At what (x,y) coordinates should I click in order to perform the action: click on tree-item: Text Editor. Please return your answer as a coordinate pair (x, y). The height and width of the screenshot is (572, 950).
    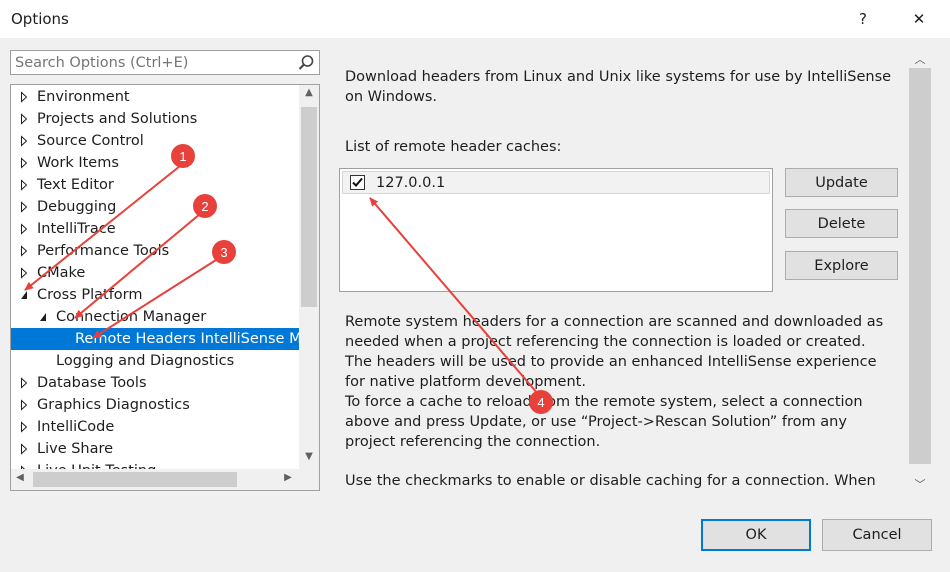
    Looking at the image, I should click on (155, 185).